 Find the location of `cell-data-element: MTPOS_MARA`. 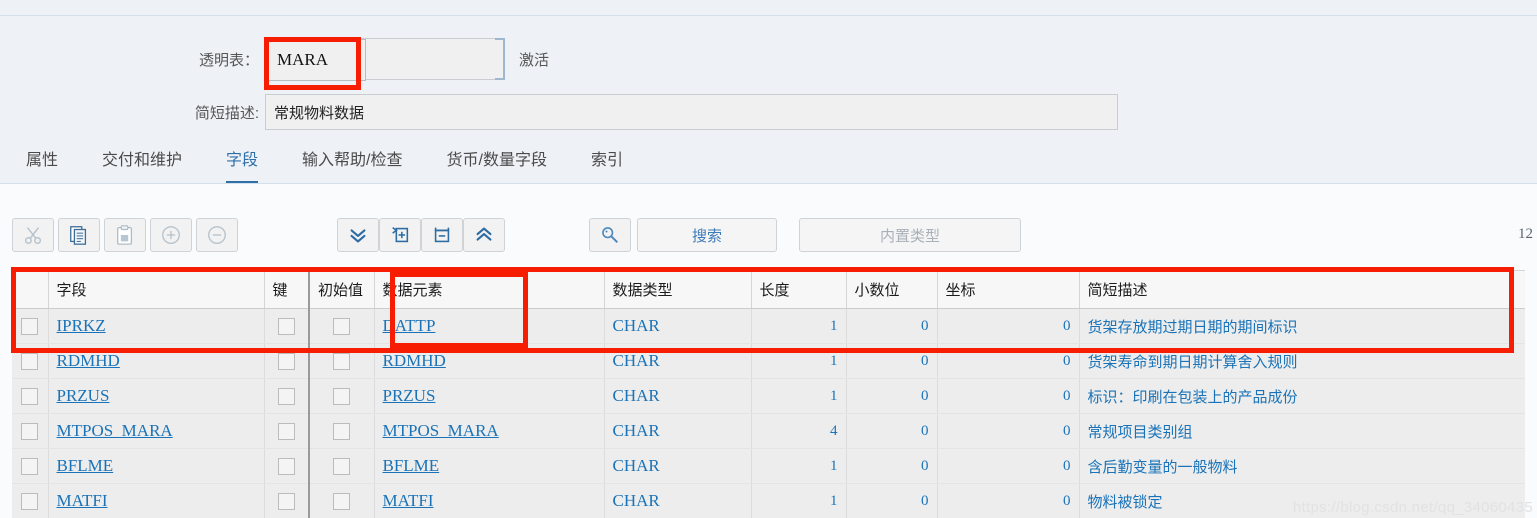

cell-data-element: MTPOS_MARA is located at coordinates (489, 431).